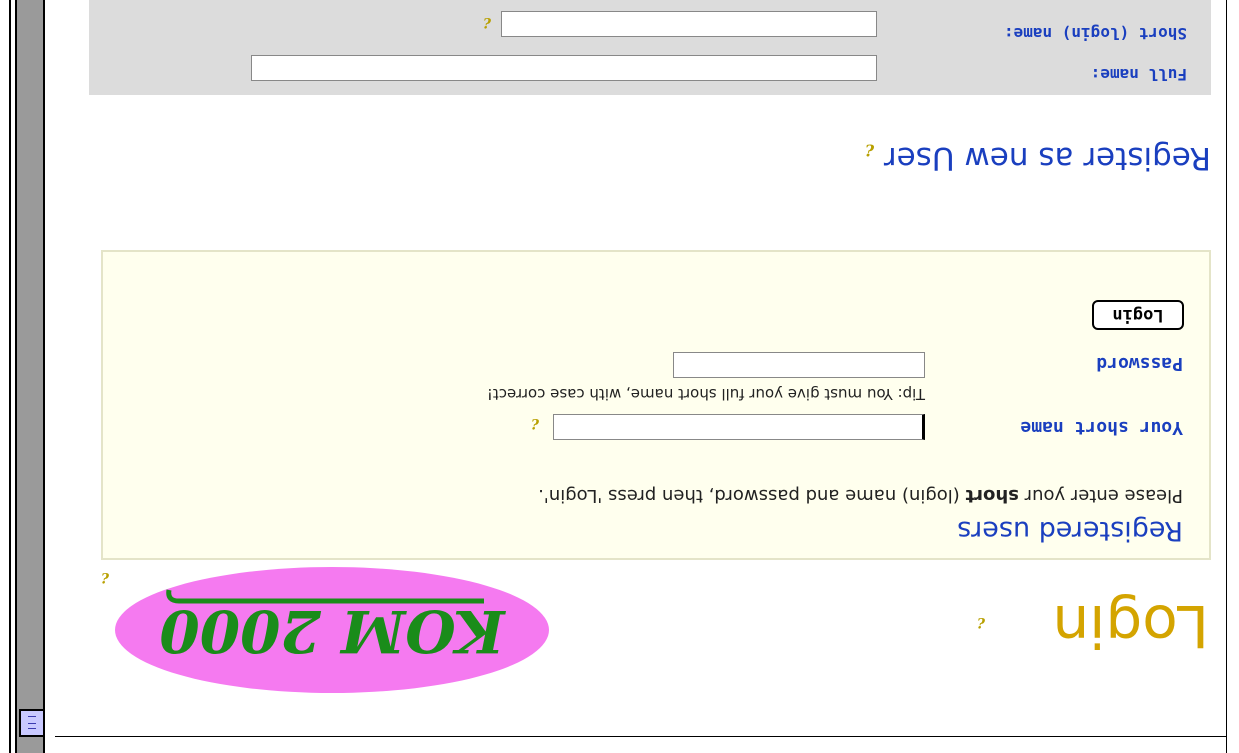 This screenshot has width=1239, height=753. Describe the element at coordinates (1232, 376) in the screenshot. I see `window-frame-left` at that location.